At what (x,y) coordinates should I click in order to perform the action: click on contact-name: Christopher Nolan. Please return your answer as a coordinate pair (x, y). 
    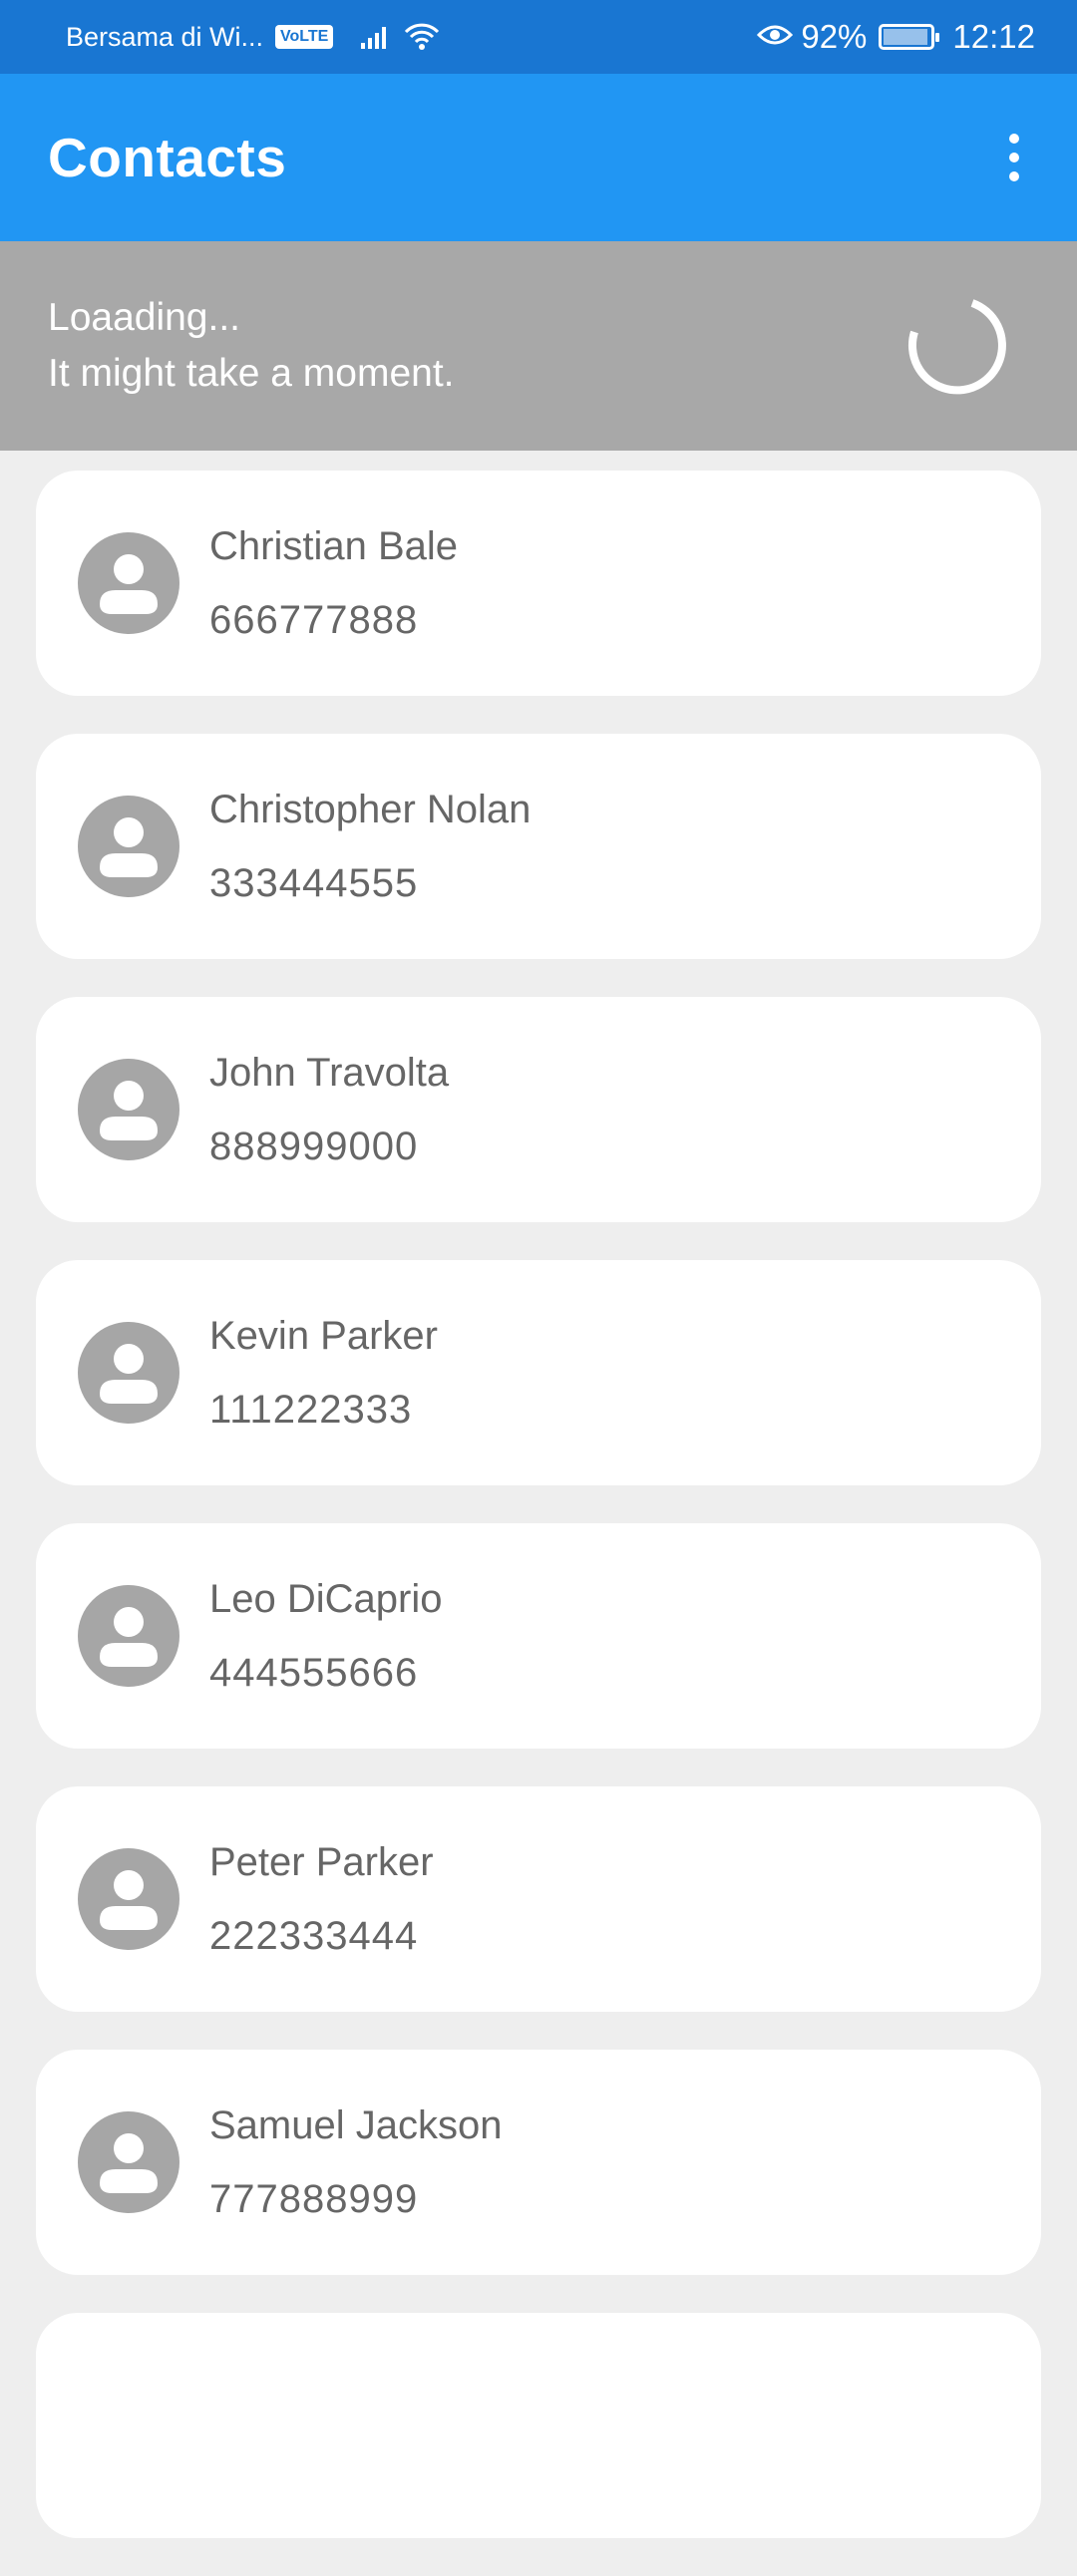
    Looking at the image, I should click on (370, 809).